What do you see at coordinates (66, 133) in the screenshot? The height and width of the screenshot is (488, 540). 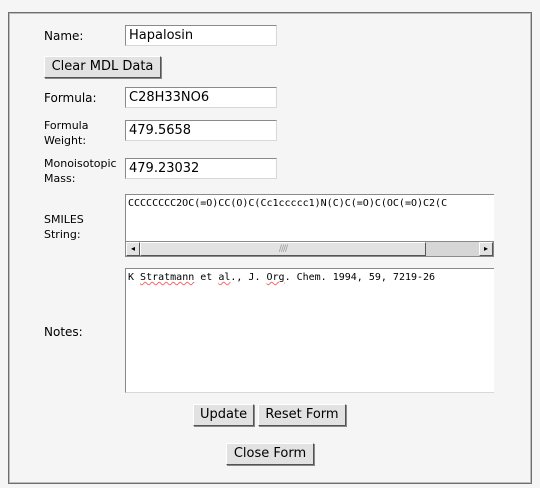 I see `formula-weight-label: Formula Weight:` at bounding box center [66, 133].